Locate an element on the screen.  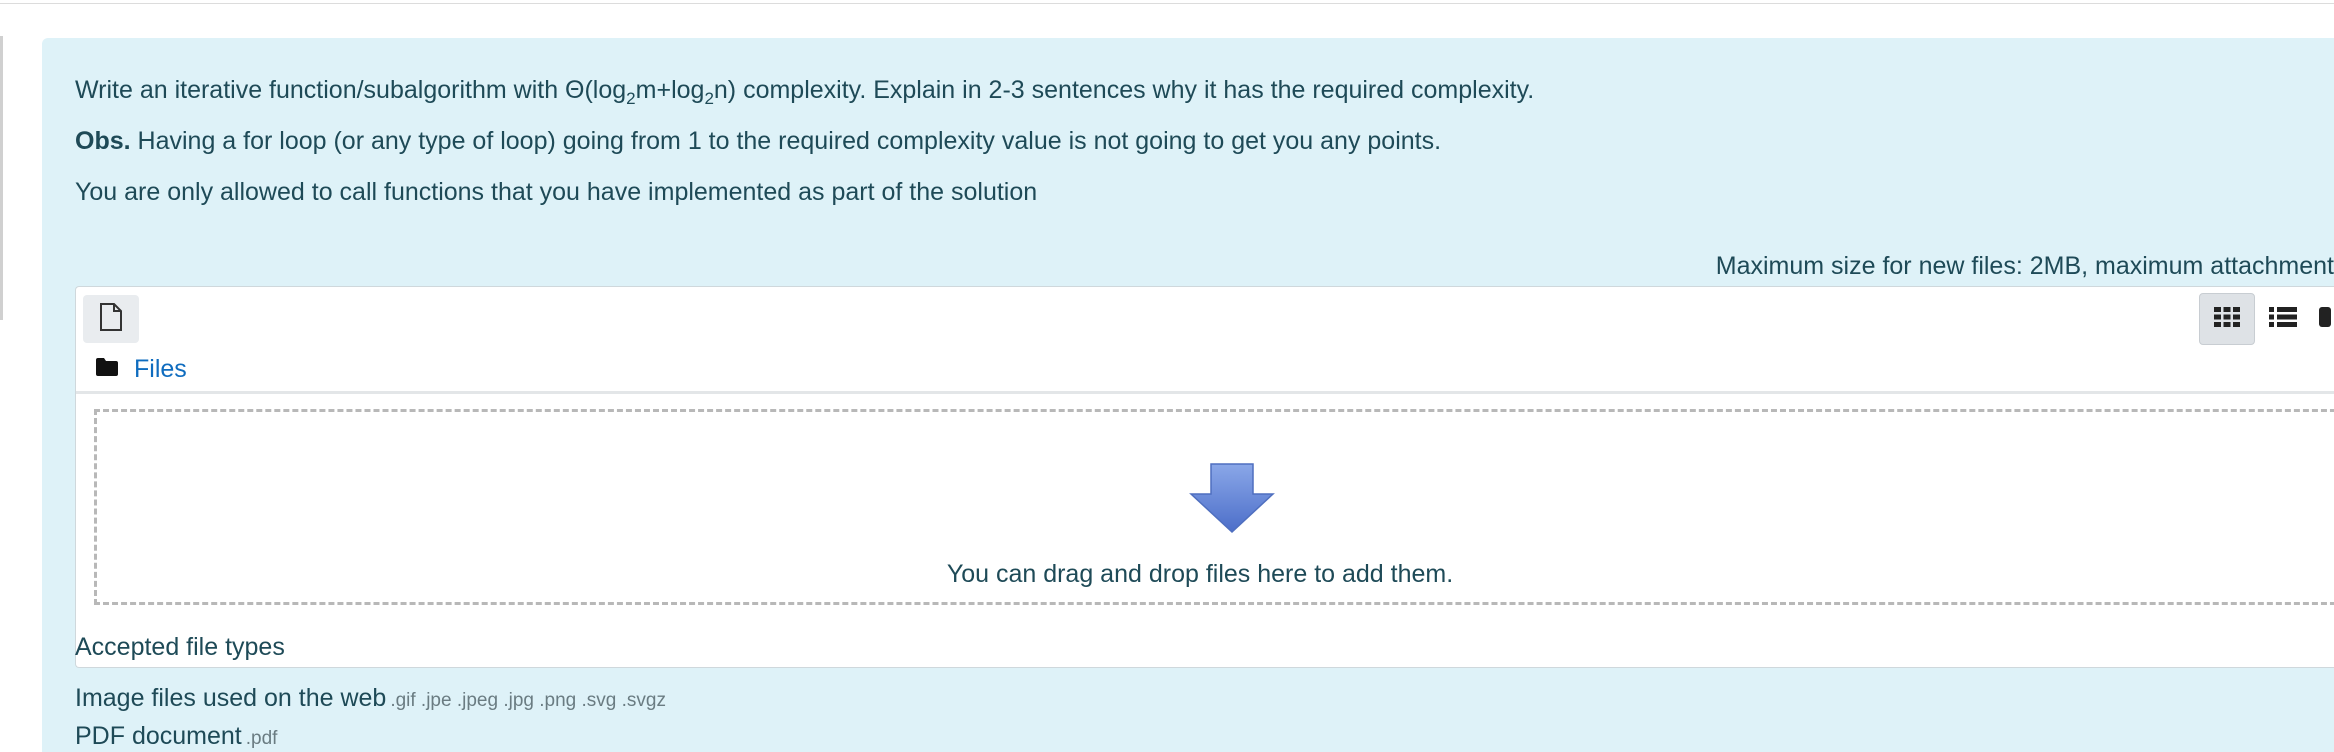
down-arrow-icon is located at coordinates (1232, 500).